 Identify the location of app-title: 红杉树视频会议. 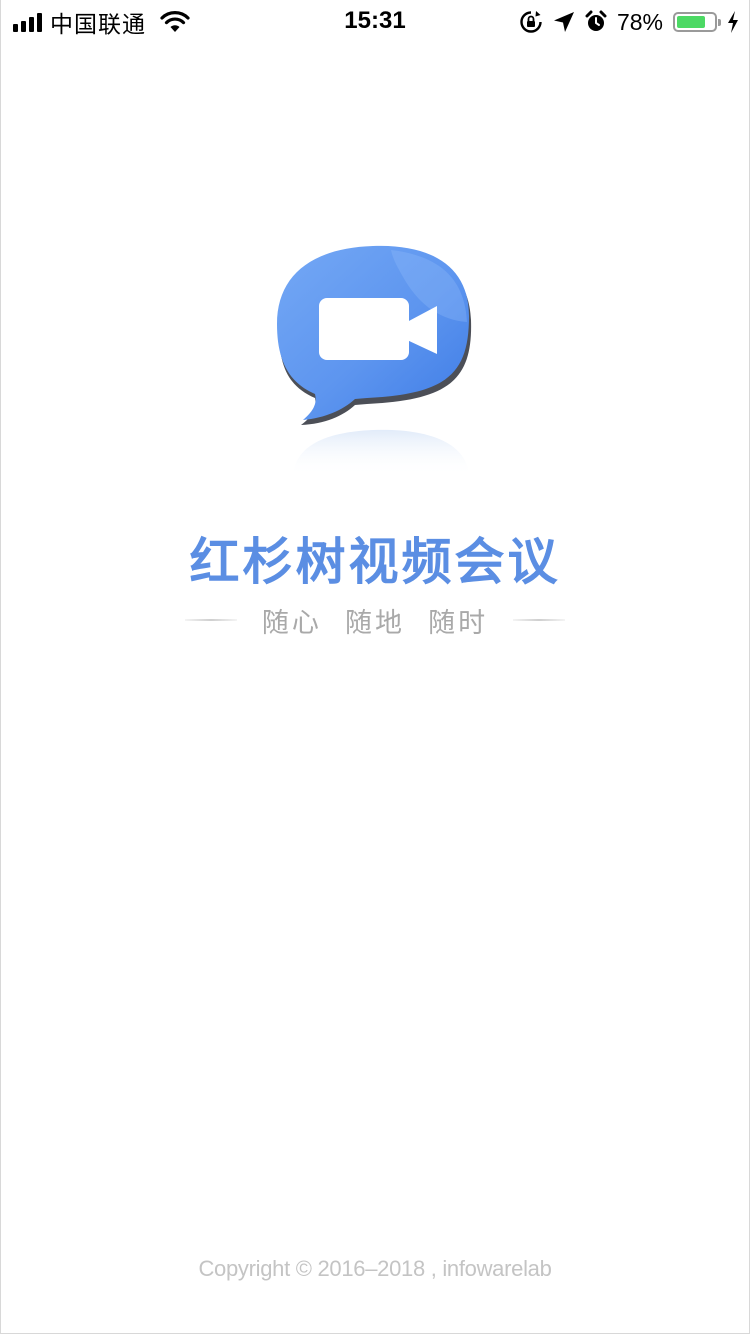
(375, 562).